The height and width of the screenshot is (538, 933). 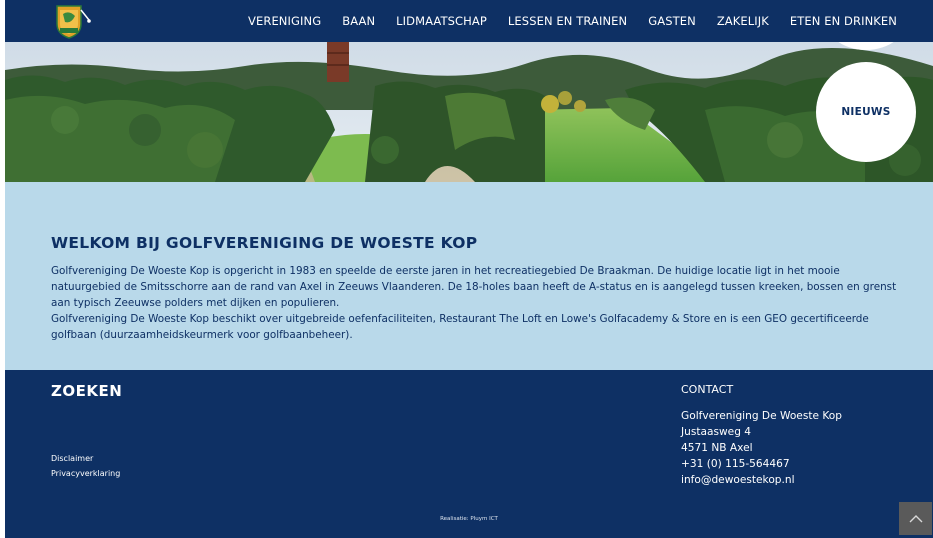 What do you see at coordinates (85, 473) in the screenshot?
I see `privacy-link: Privacyverklaring` at bounding box center [85, 473].